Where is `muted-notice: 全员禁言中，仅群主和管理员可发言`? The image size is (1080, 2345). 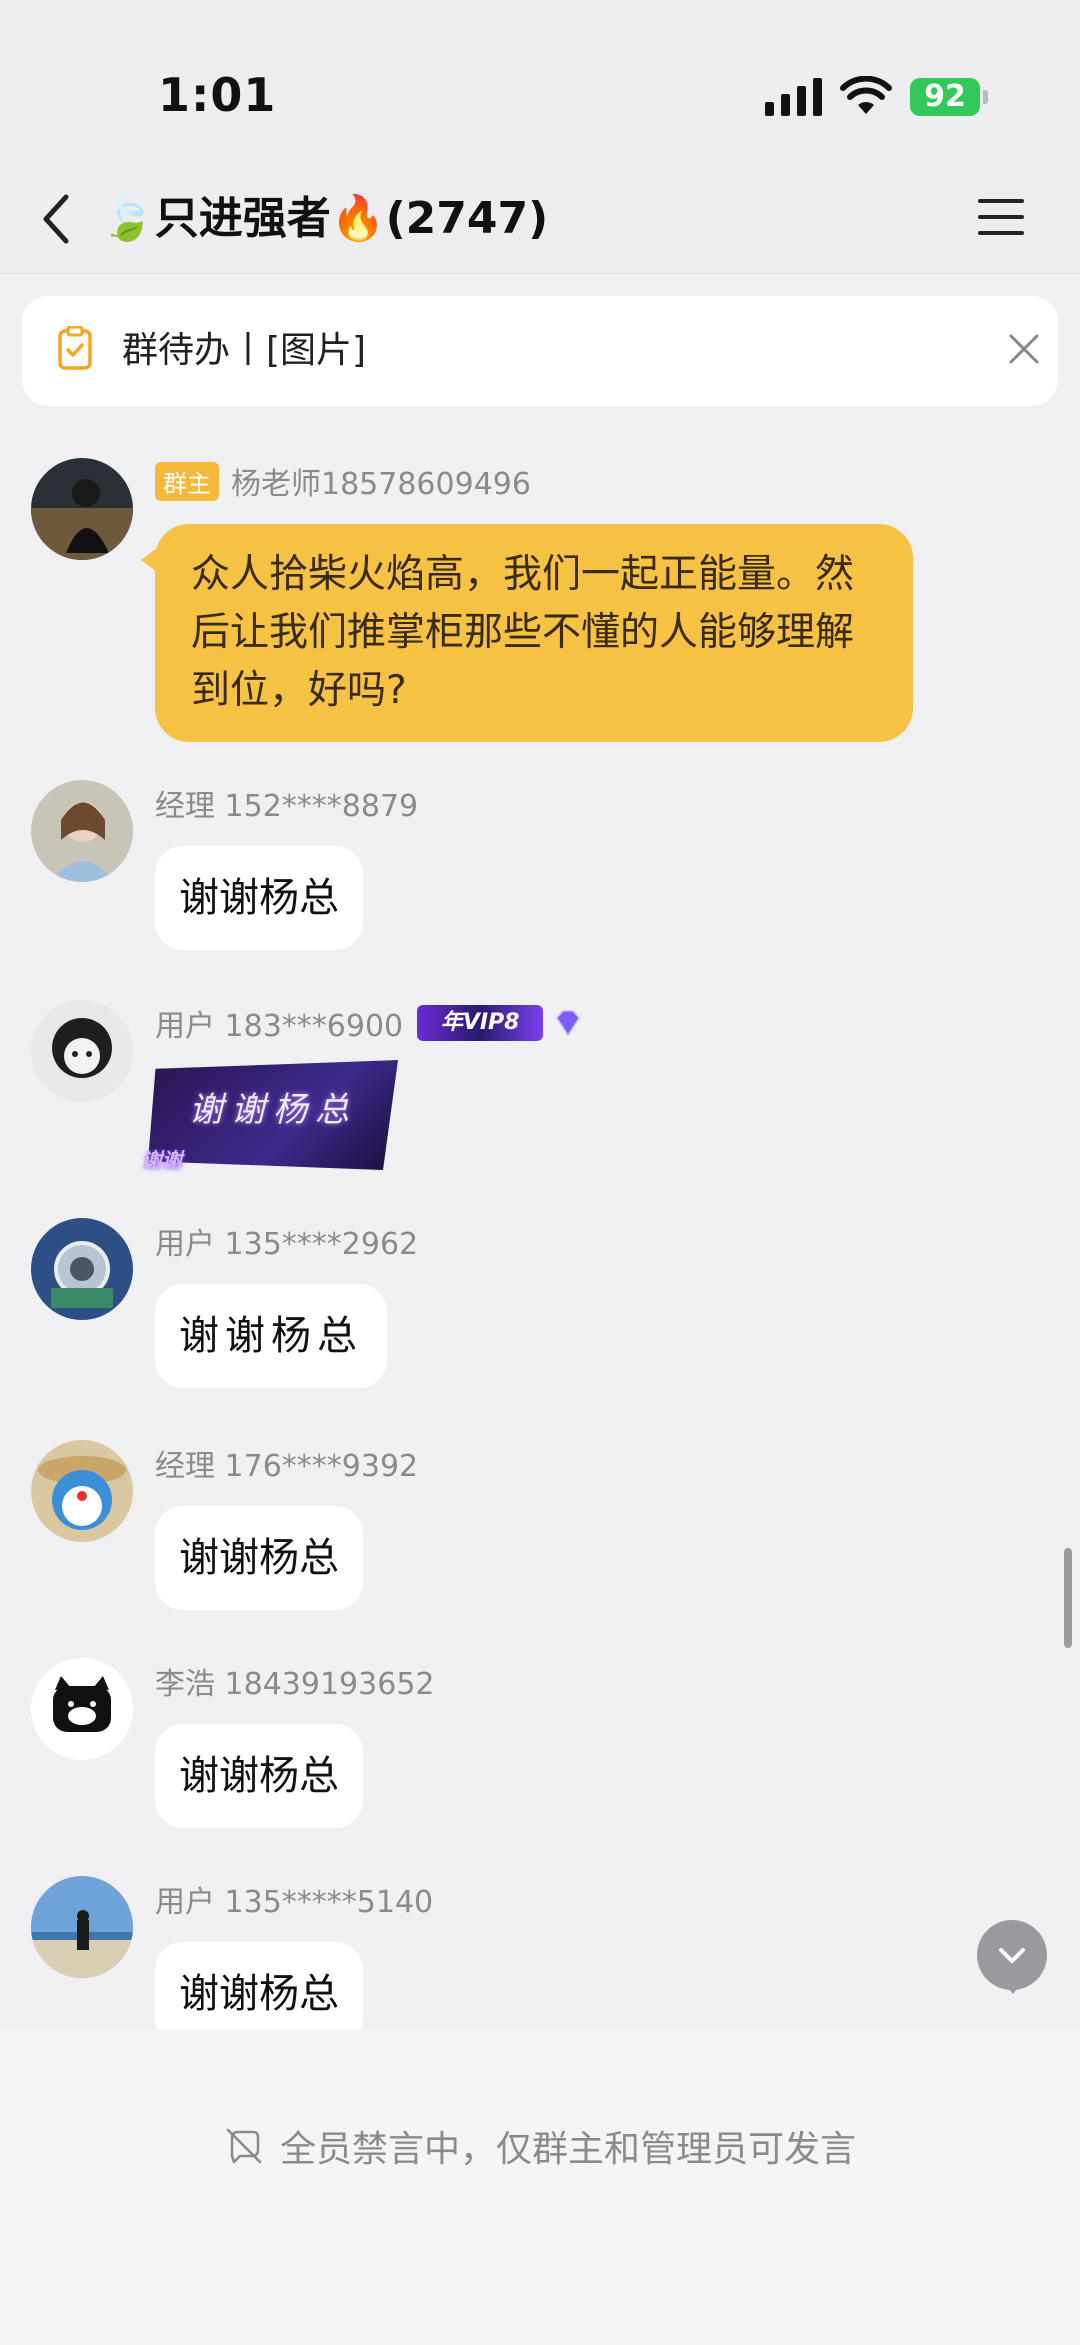
muted-notice: 全员禁言中，仅群主和管理员可发言 is located at coordinates (540, 2146).